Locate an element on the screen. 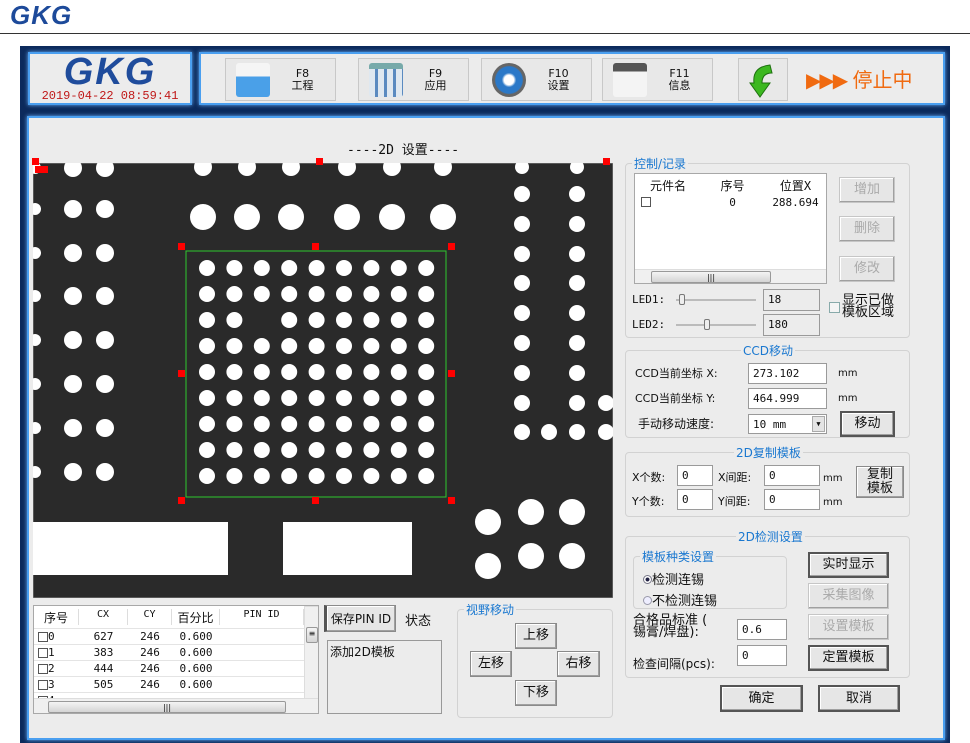 The height and width of the screenshot is (743, 970). led2-slider is located at coordinates (716, 324).